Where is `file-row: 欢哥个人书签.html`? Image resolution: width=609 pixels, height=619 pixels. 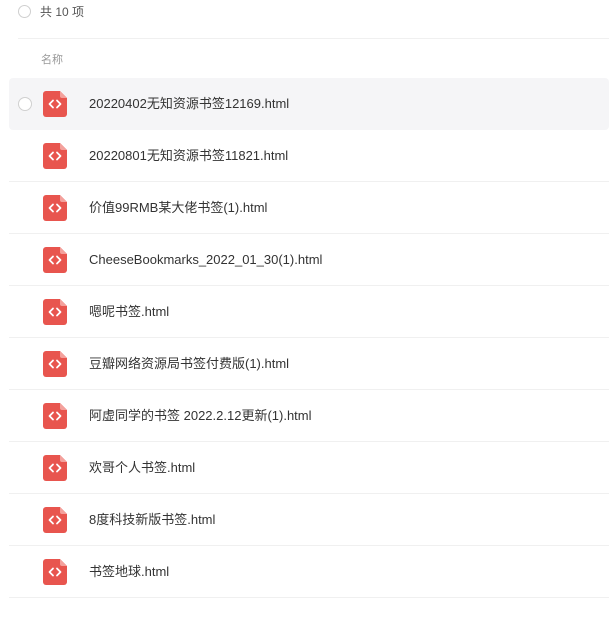
file-row: 欢哥个人书签.html is located at coordinates (309, 468).